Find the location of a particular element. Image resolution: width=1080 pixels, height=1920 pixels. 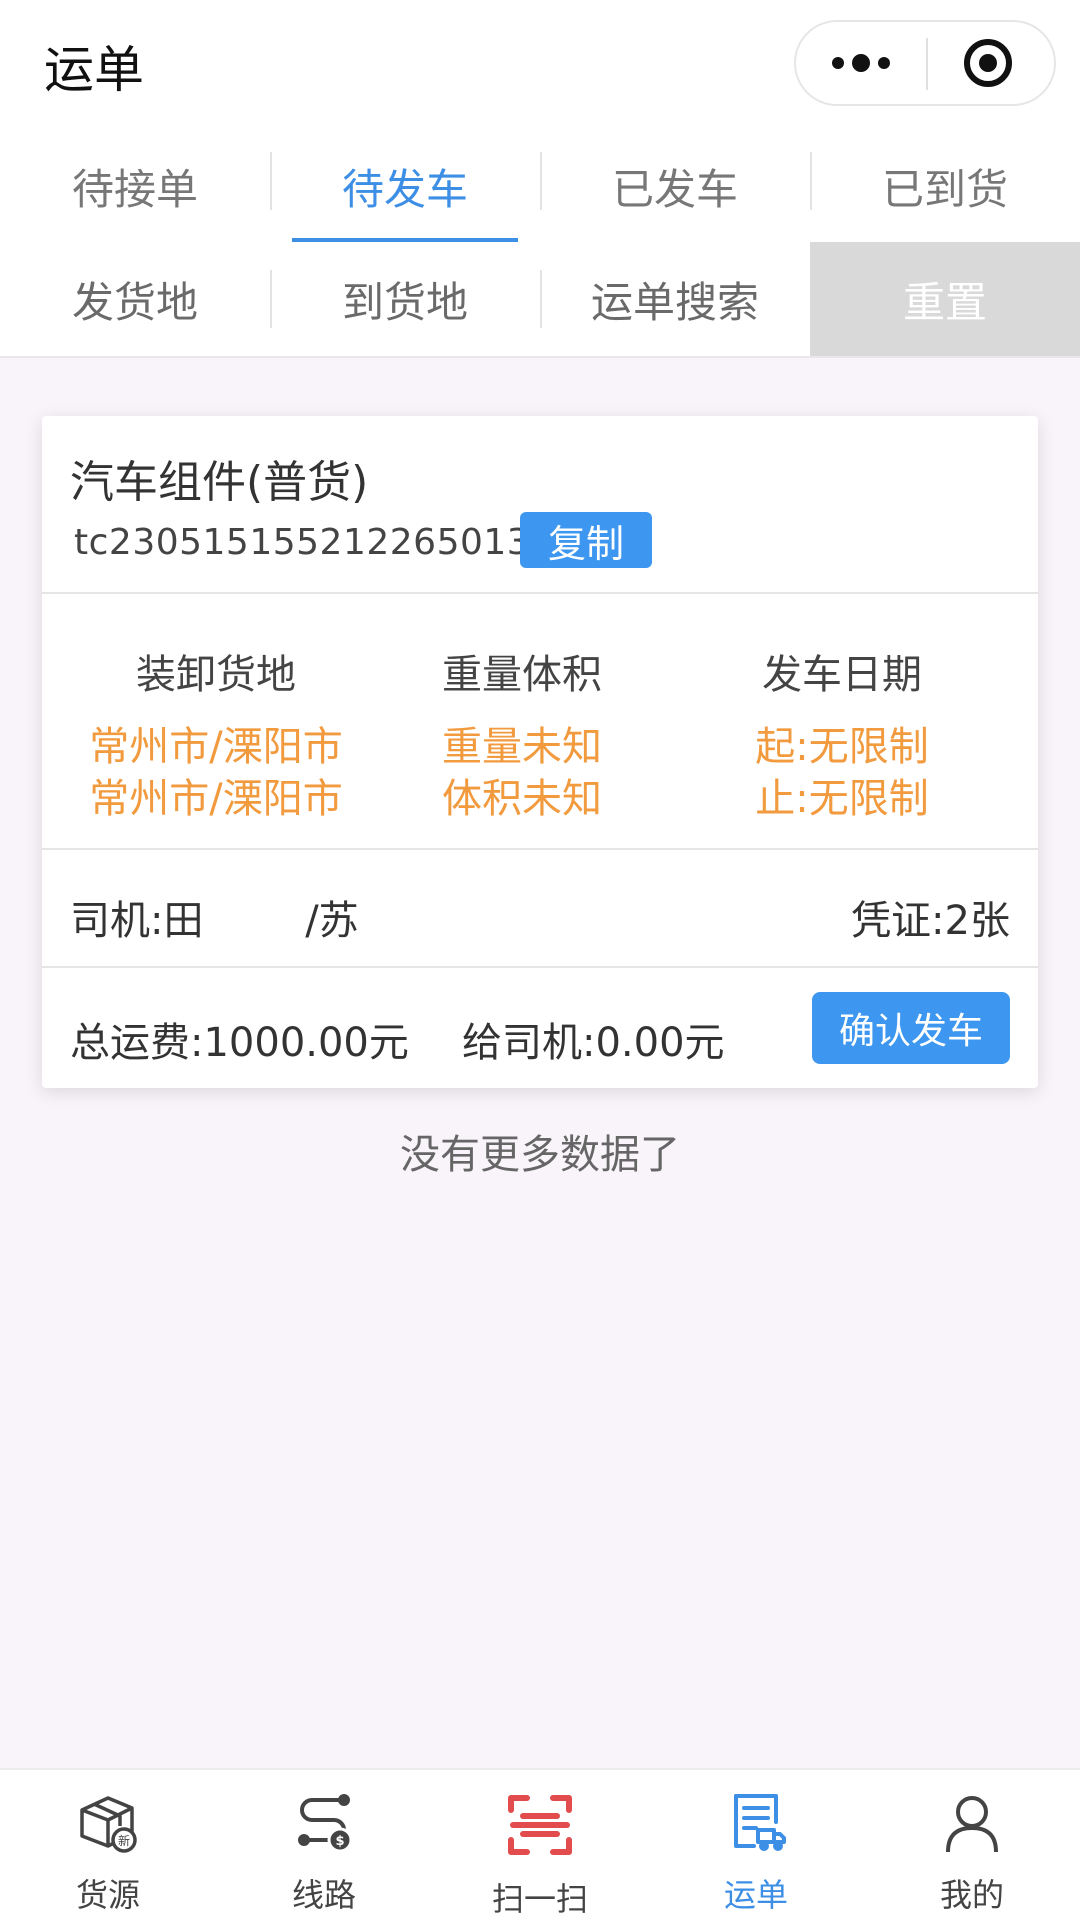

departure-date-column: 发车日期 起:无限制 止:无限制 is located at coordinates (842, 709).